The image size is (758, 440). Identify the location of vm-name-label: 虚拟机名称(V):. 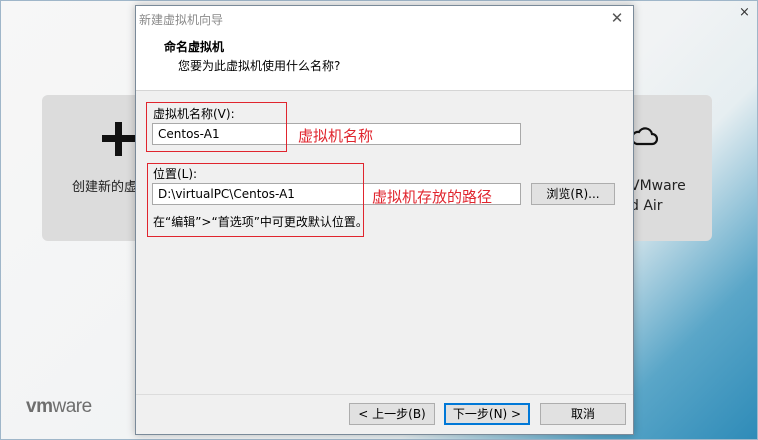
(194, 114).